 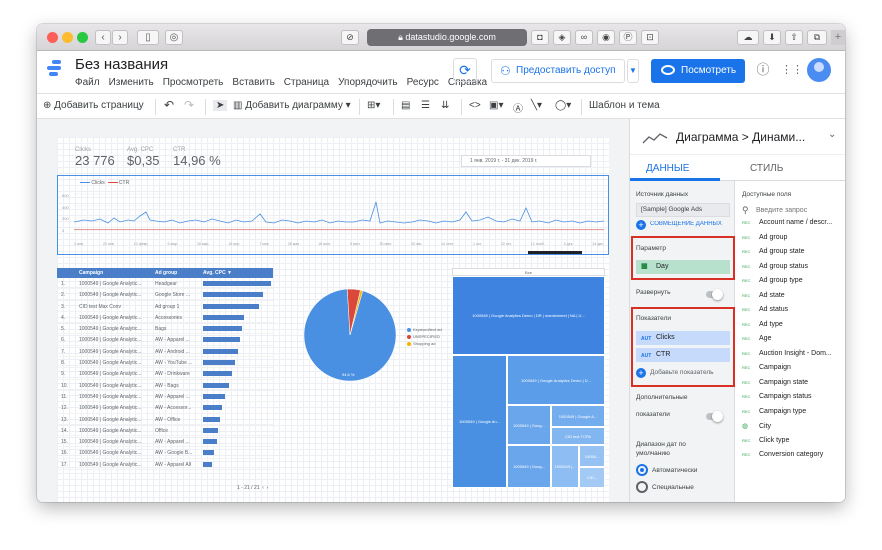 What do you see at coordinates (763, 295) in the screenshot?
I see `field-item: REC Ad state` at bounding box center [763, 295].